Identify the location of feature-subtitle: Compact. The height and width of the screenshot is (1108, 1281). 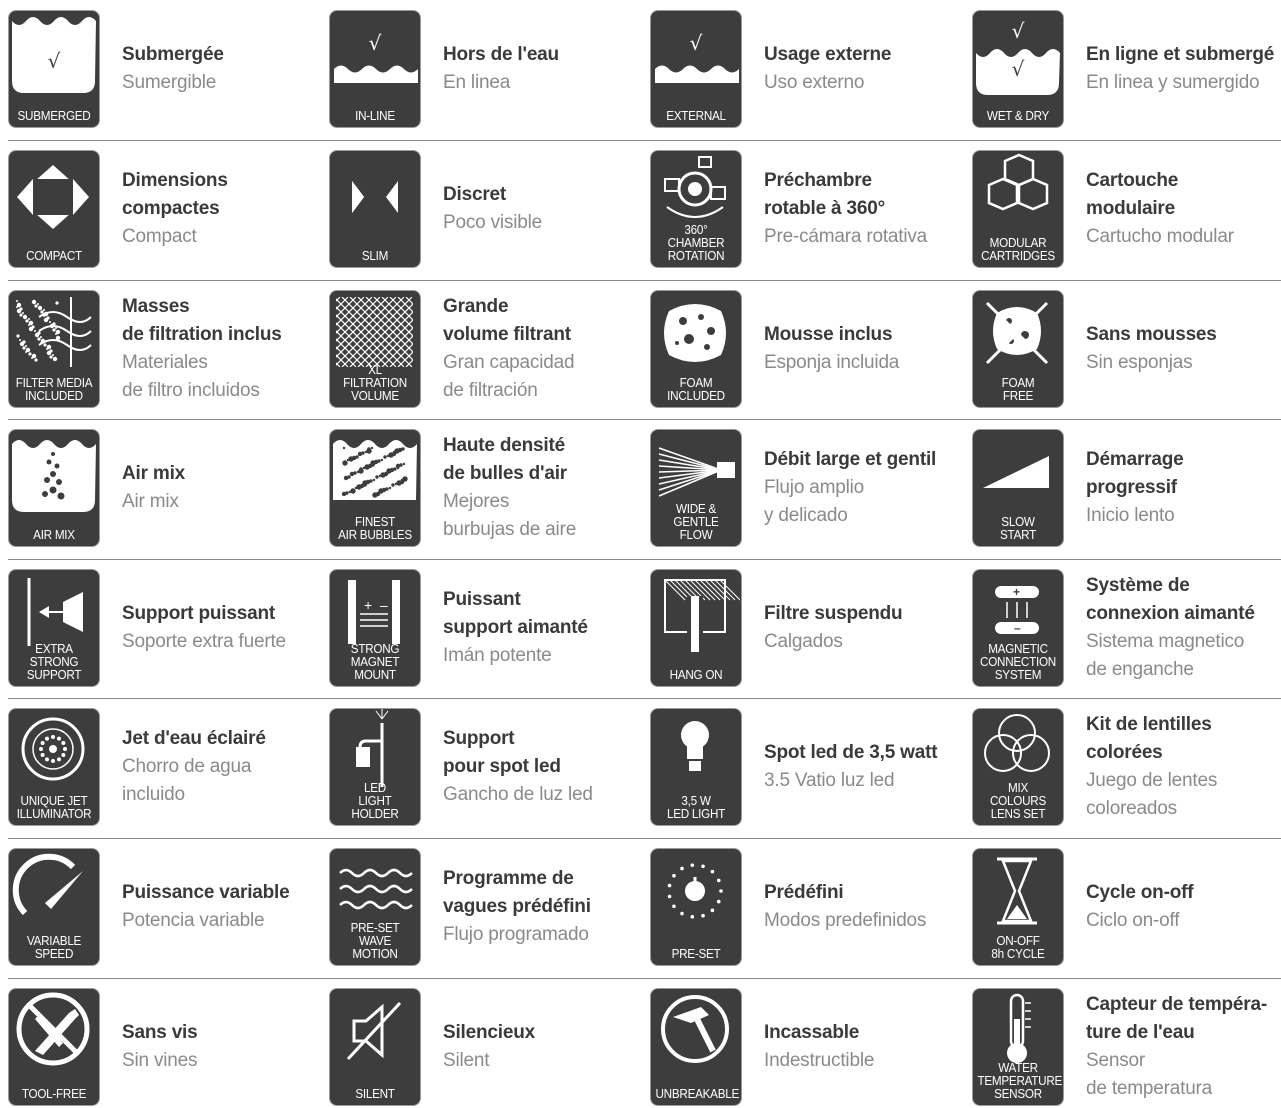
(159, 236).